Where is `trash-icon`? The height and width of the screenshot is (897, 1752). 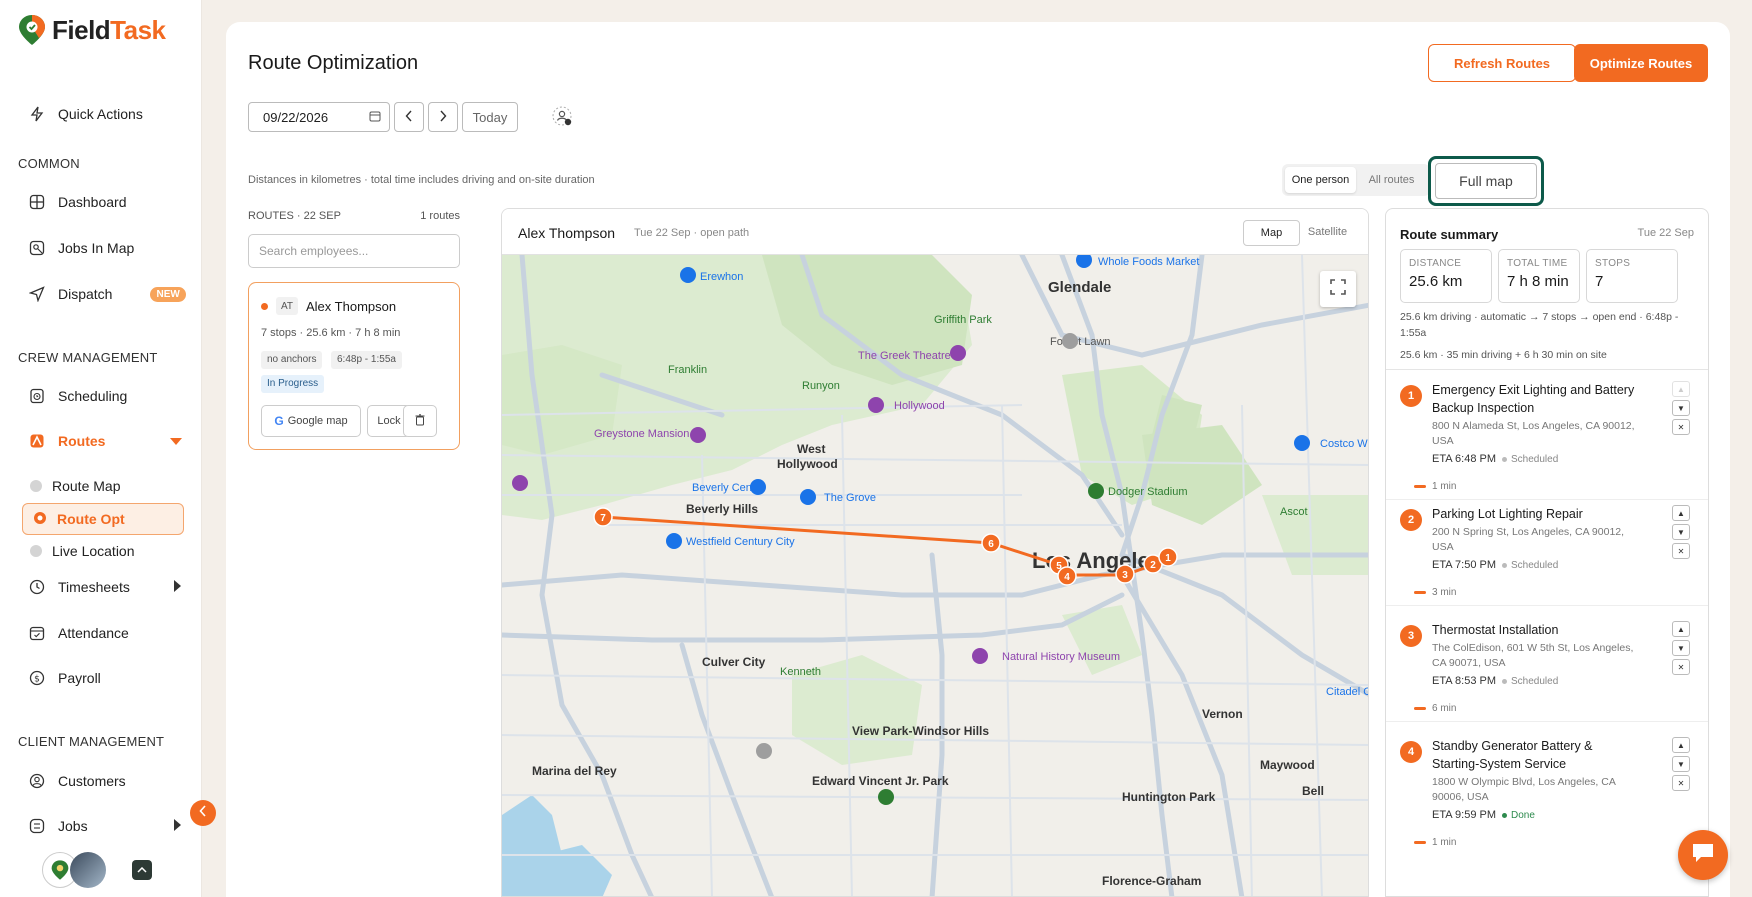
trash-icon is located at coordinates (420, 421).